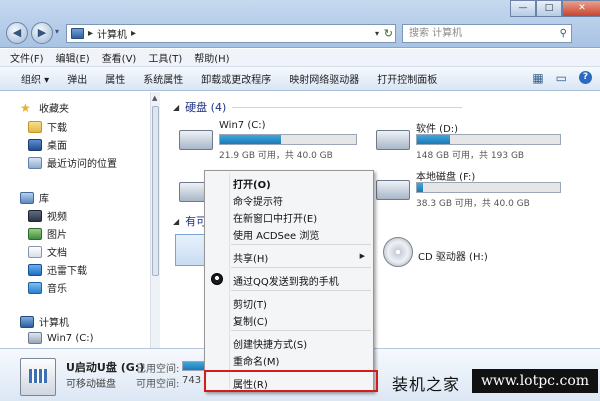 This screenshot has width=600, height=401. Describe the element at coordinates (27, 197) in the screenshot. I see `library-icon` at that location.